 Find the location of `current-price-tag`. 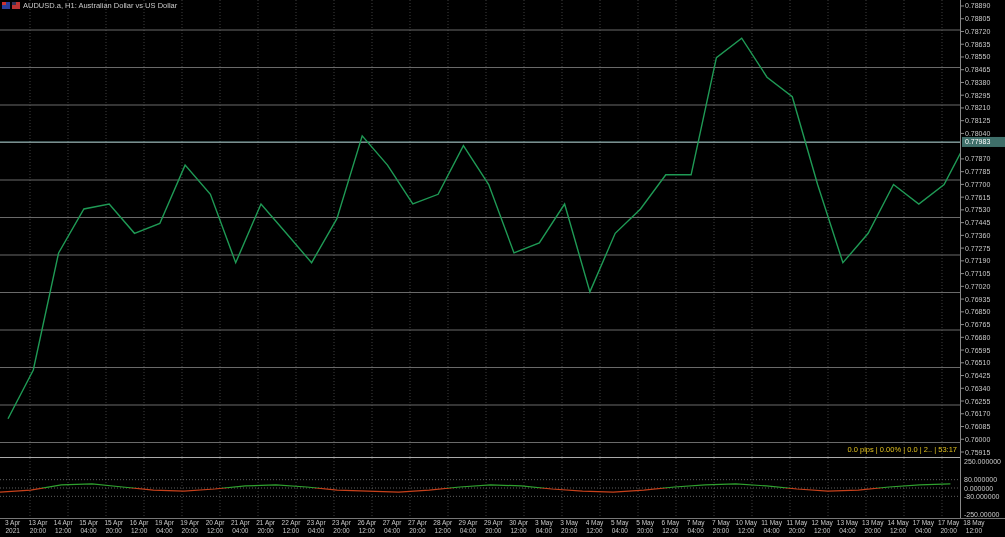

current-price-tag is located at coordinates (983, 141).